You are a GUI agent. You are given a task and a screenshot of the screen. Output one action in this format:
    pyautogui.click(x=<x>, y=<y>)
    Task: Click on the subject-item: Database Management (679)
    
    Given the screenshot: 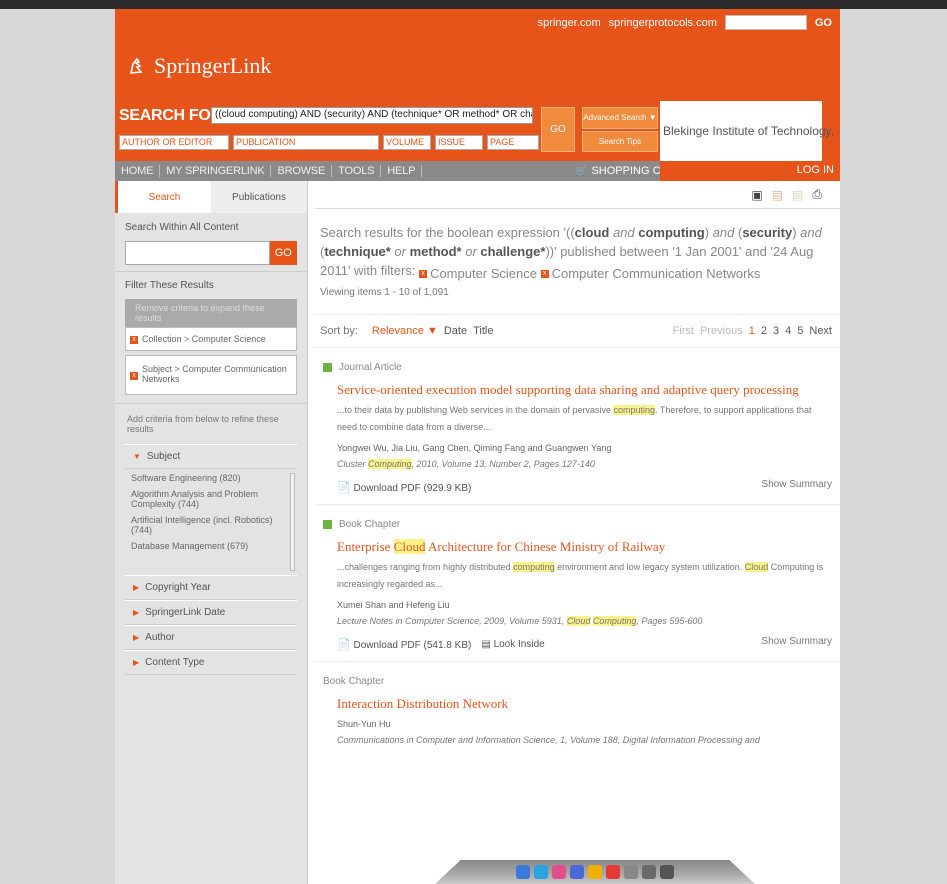 What is the action you would take?
    pyautogui.click(x=209, y=546)
    